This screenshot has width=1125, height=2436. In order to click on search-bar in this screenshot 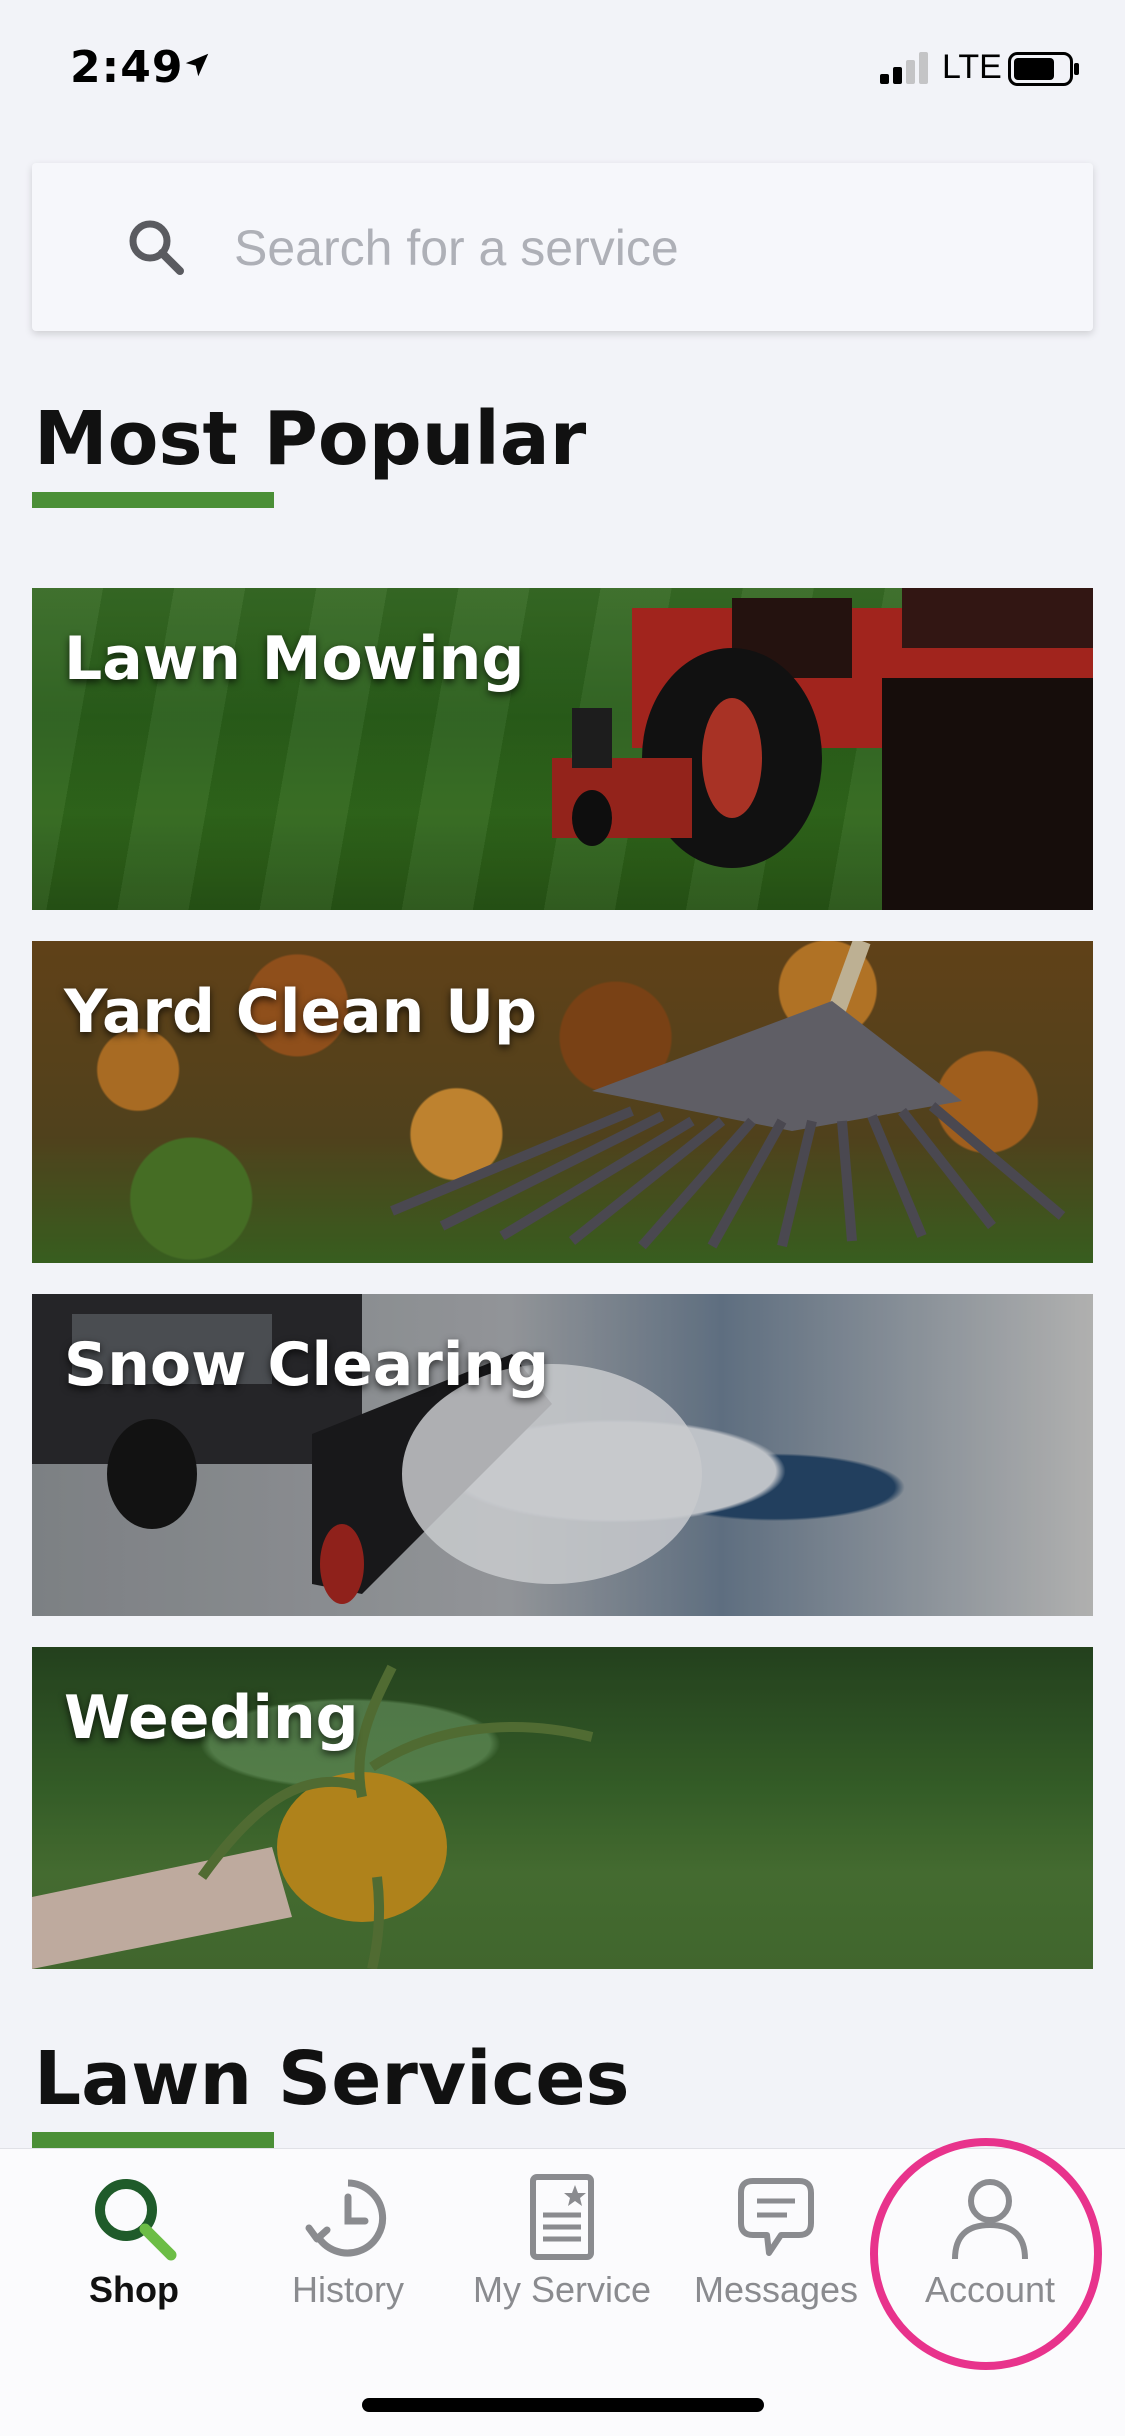, I will do `click(562, 247)`.